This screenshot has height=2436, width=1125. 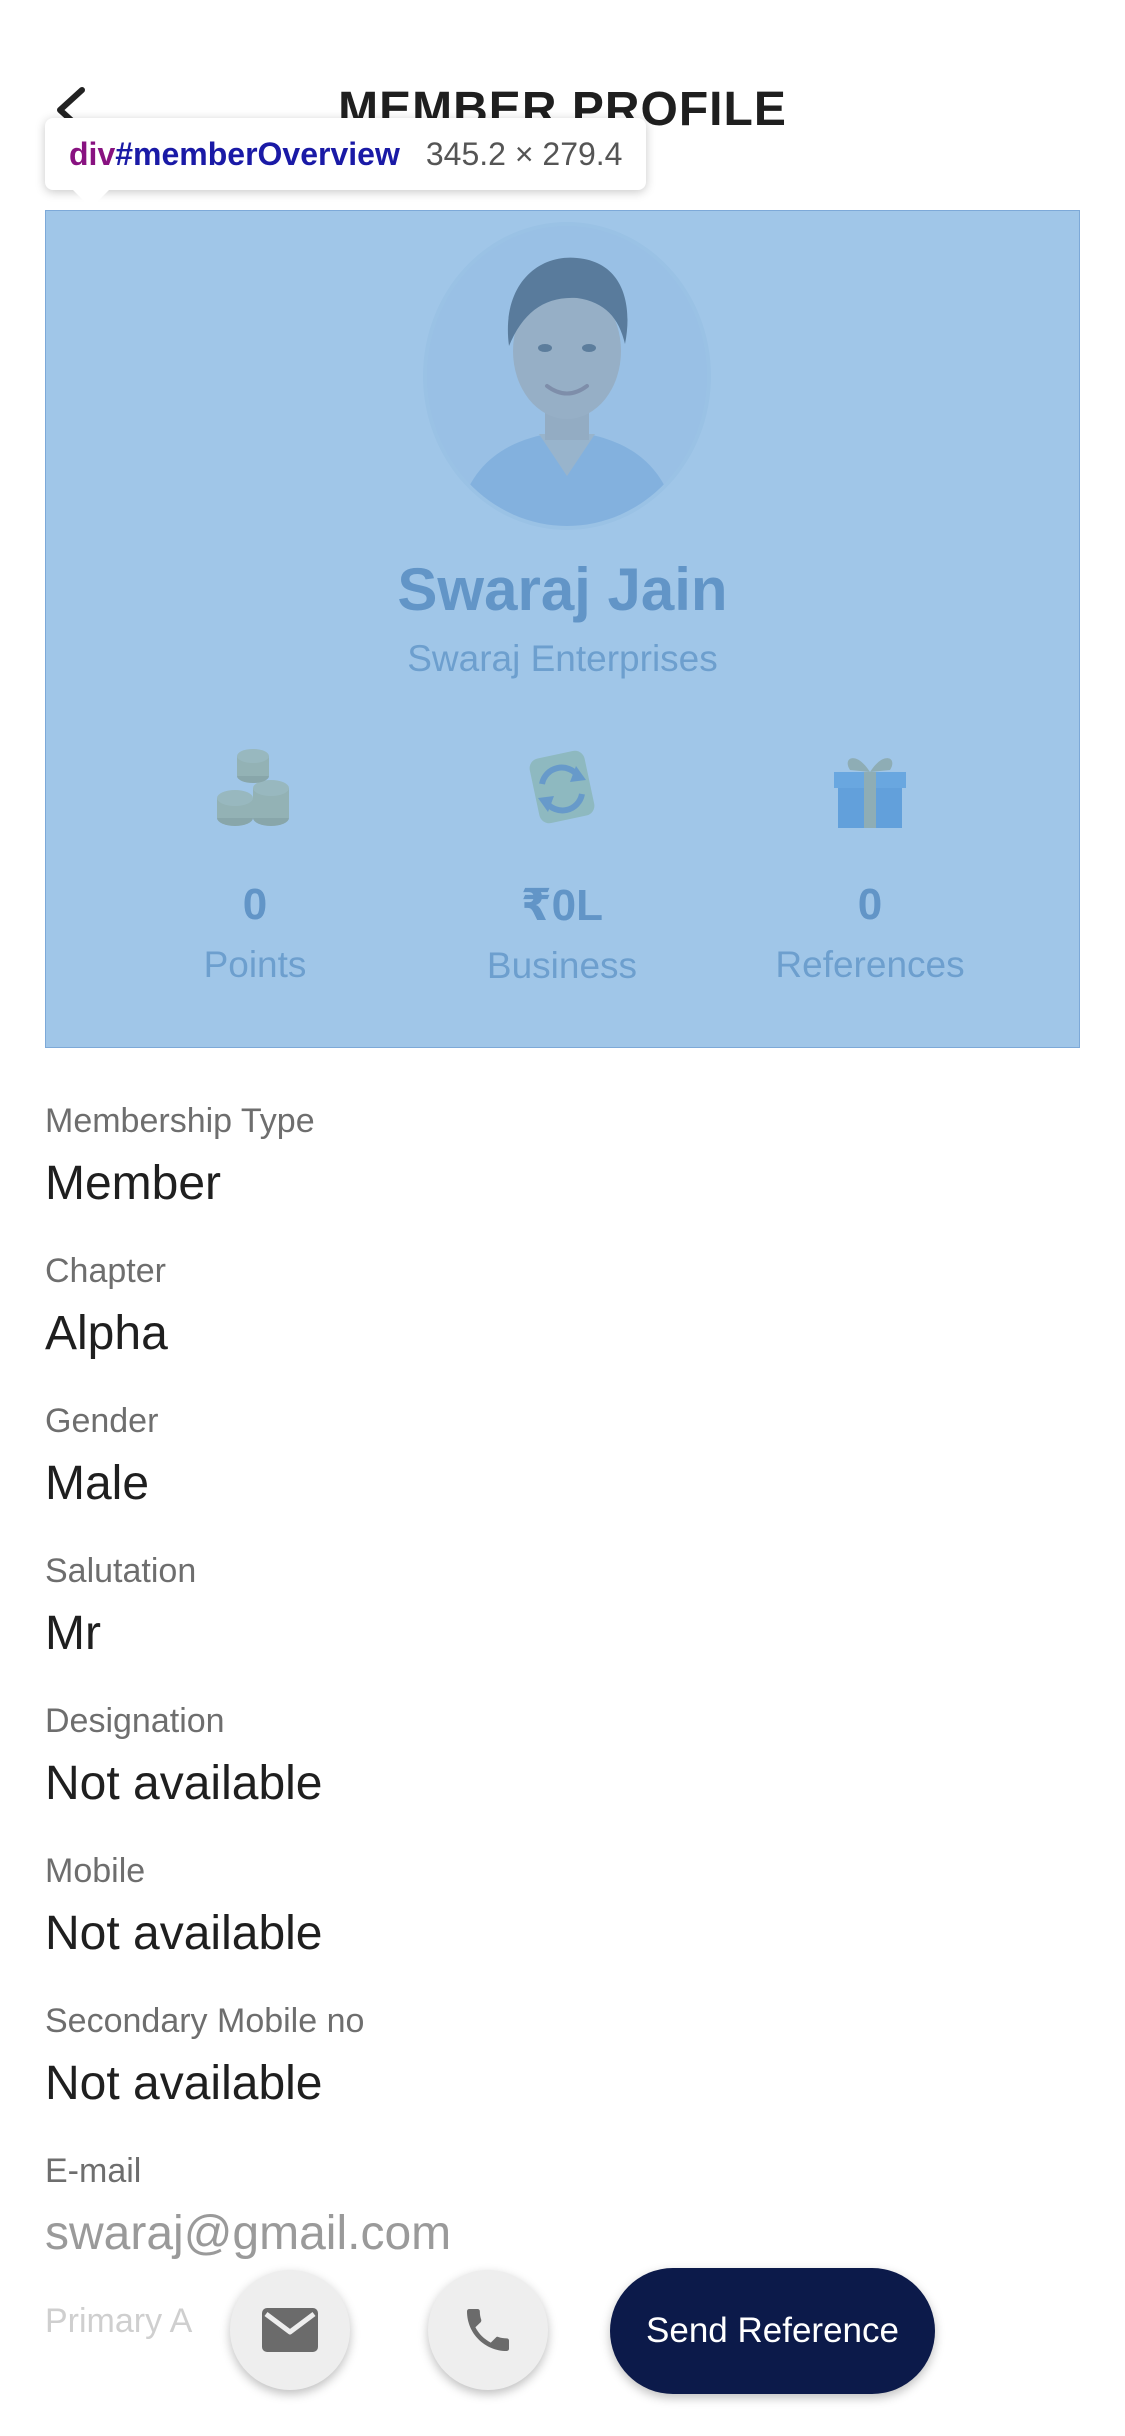 What do you see at coordinates (772, 2331) in the screenshot?
I see `send-reference-button: Send Reference` at bounding box center [772, 2331].